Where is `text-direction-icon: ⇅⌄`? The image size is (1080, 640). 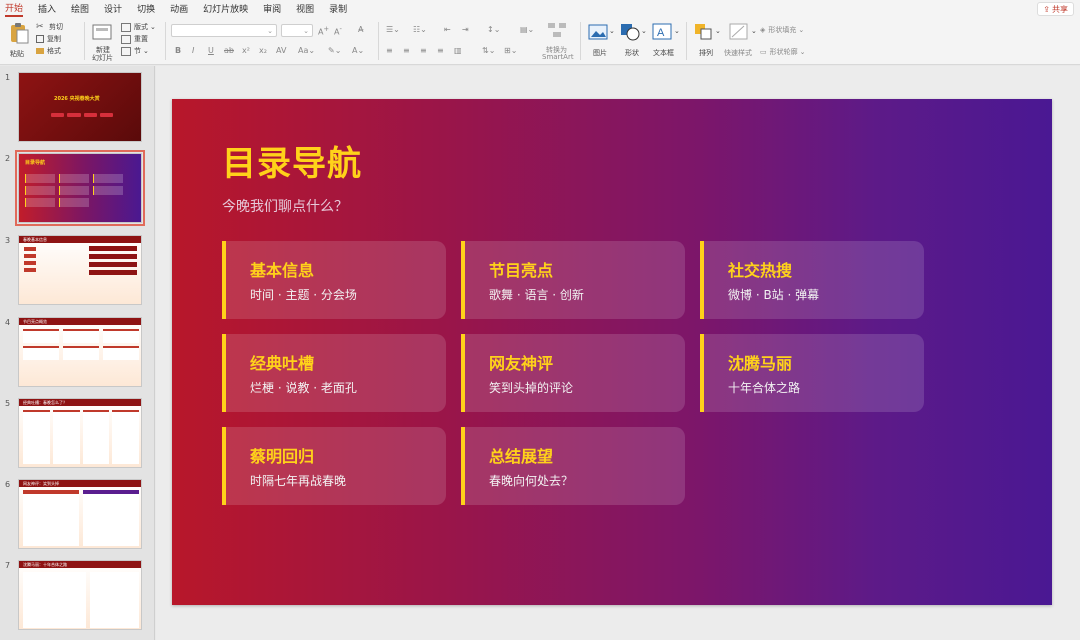 text-direction-icon: ⇅⌄ is located at coordinates (488, 50).